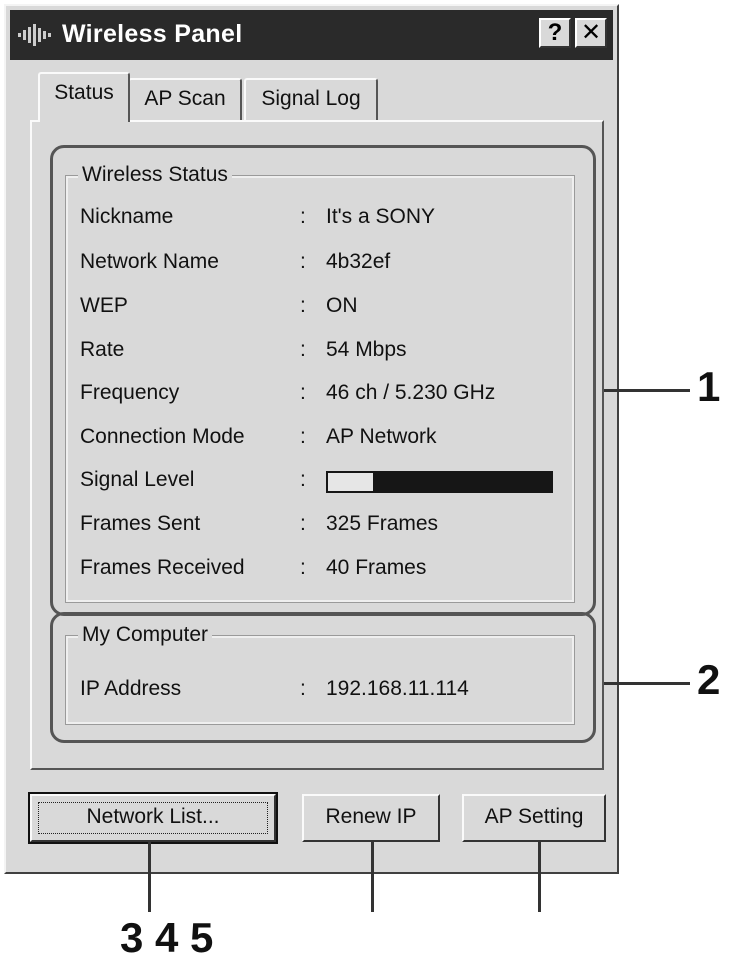 The width and height of the screenshot is (731, 968). Describe the element at coordinates (84, 97) in the screenshot. I see `tab-status: Status` at that location.